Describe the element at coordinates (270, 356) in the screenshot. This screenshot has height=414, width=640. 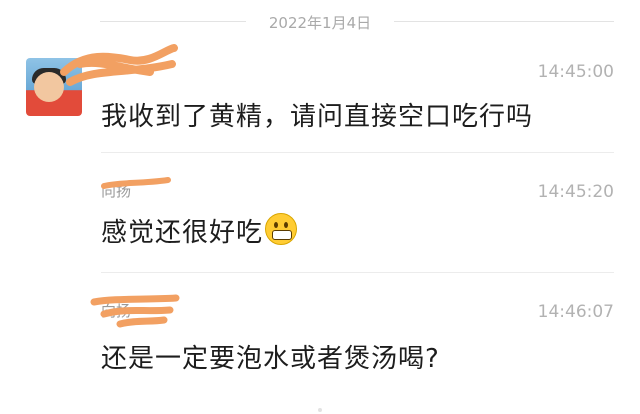
I see `message-text-3: 还是一定要泡水或者煲汤喝?` at that location.